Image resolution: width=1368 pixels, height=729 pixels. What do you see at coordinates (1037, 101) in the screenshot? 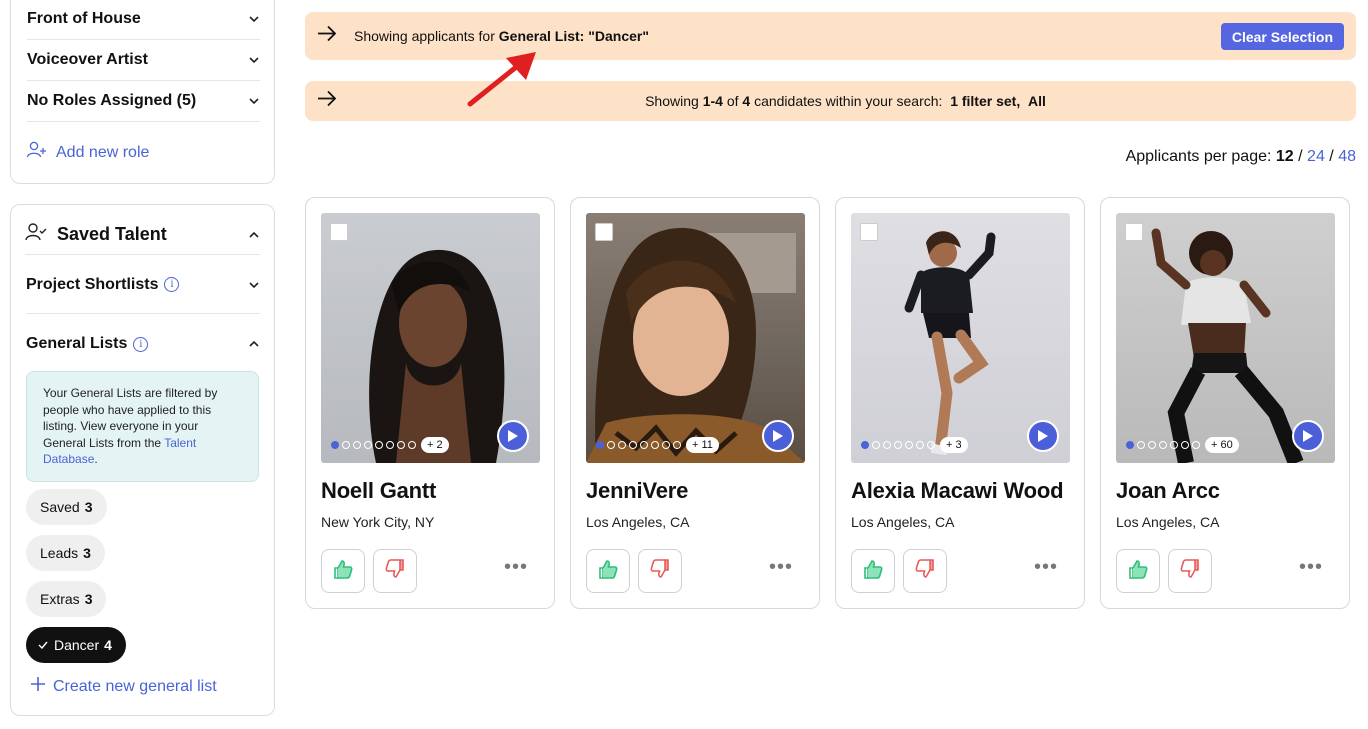
I see `results-scope: All` at bounding box center [1037, 101].